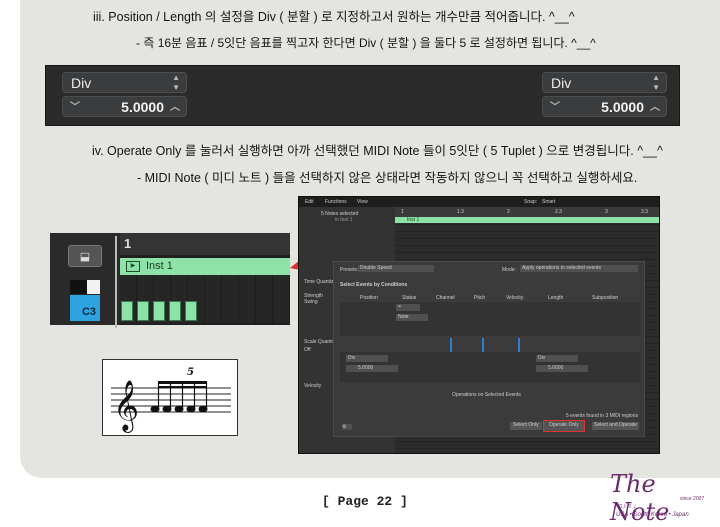 Image resolution: width=720 pixels, height=527 pixels. What do you see at coordinates (558, 212) in the screenshot?
I see `ruler-mark: 2.3` at bounding box center [558, 212].